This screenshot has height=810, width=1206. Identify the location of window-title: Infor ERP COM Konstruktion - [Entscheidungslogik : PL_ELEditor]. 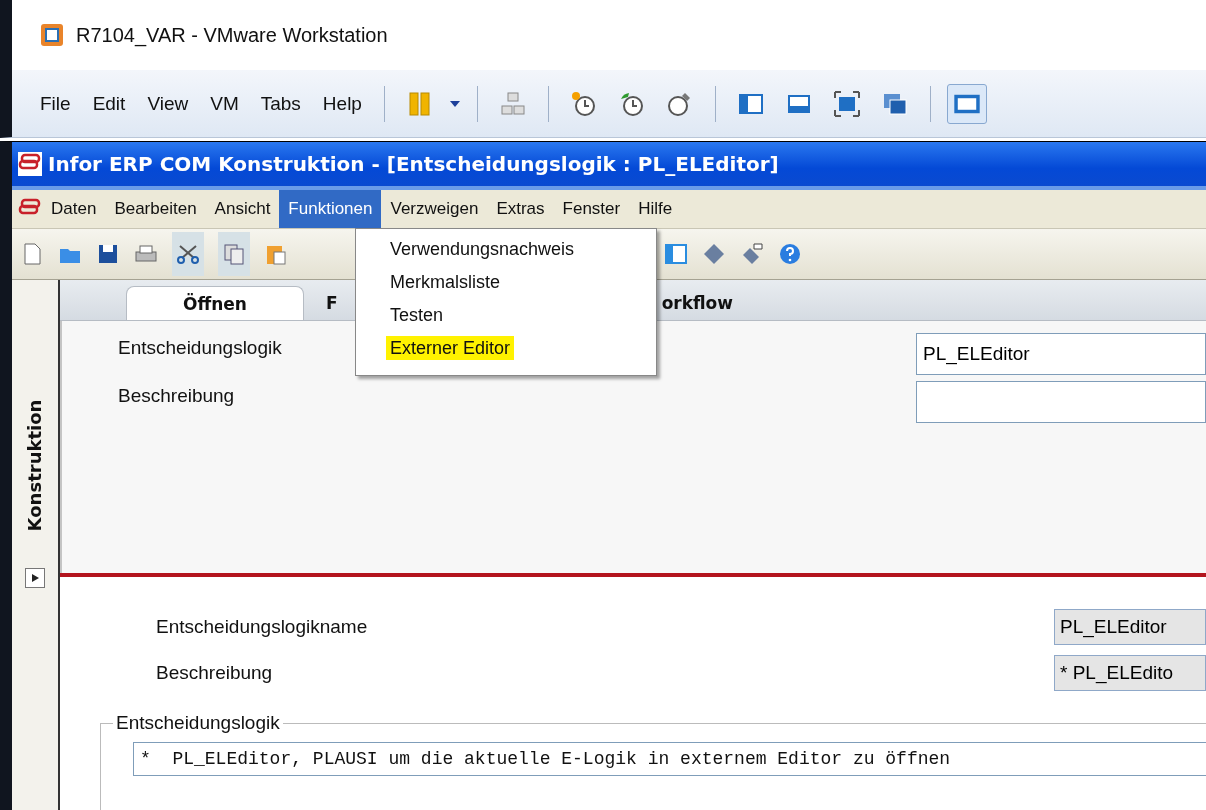
(413, 164).